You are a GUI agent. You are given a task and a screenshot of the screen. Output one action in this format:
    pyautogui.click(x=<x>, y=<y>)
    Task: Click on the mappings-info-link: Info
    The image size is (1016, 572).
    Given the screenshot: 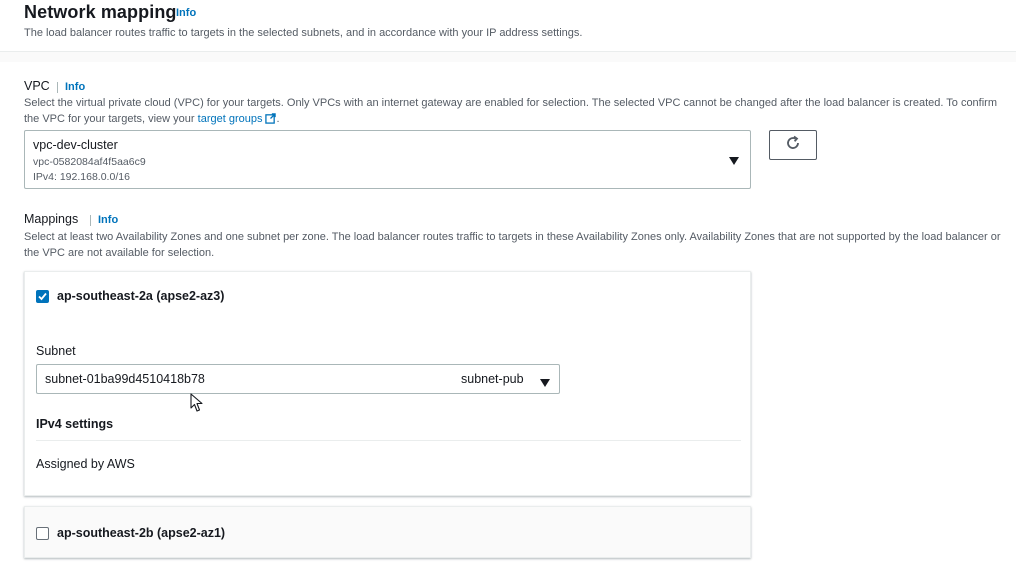 What is the action you would take?
    pyautogui.click(x=108, y=220)
    